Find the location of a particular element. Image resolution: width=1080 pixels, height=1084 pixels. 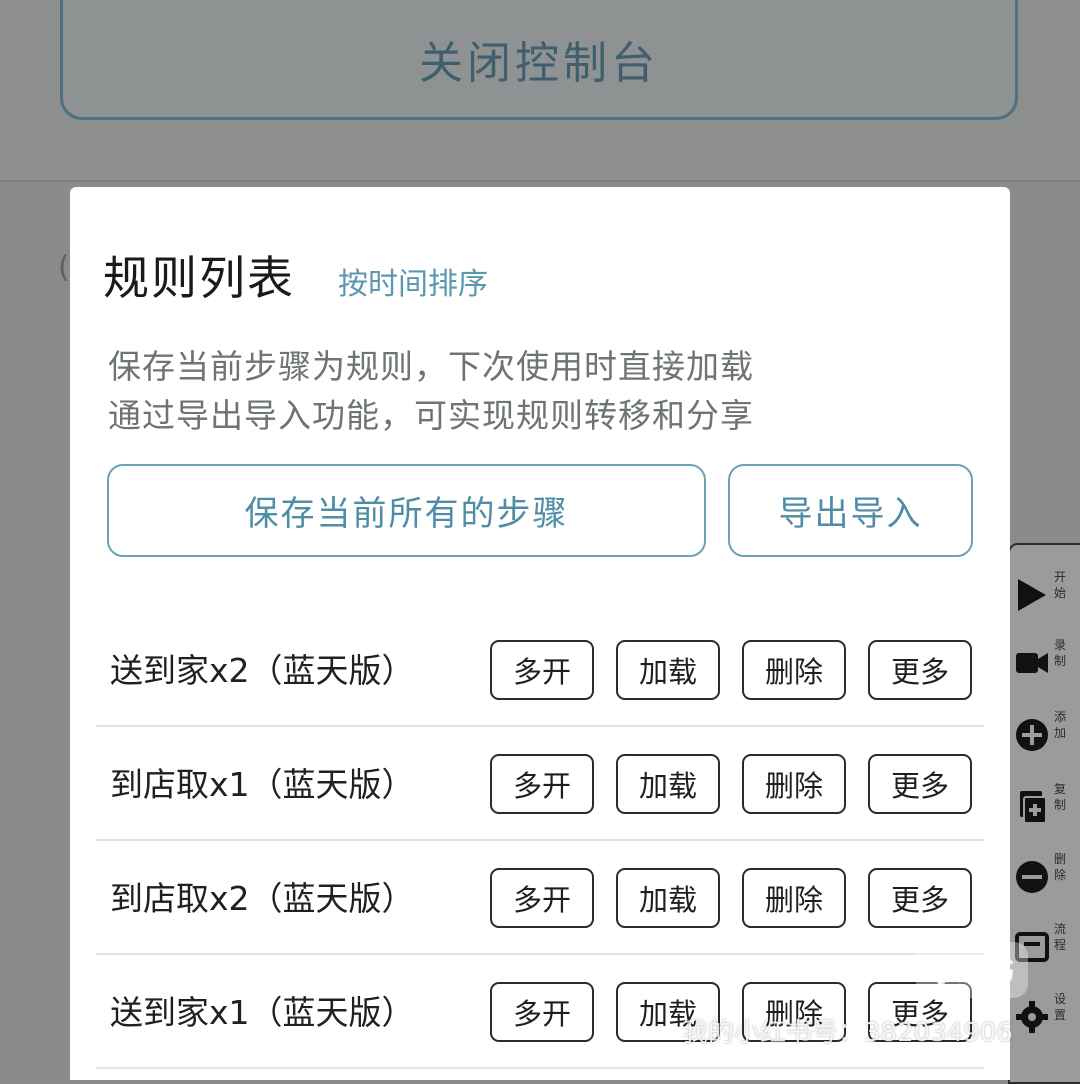

toolbar-add-button: 添加 is located at coordinates (1047, 739).